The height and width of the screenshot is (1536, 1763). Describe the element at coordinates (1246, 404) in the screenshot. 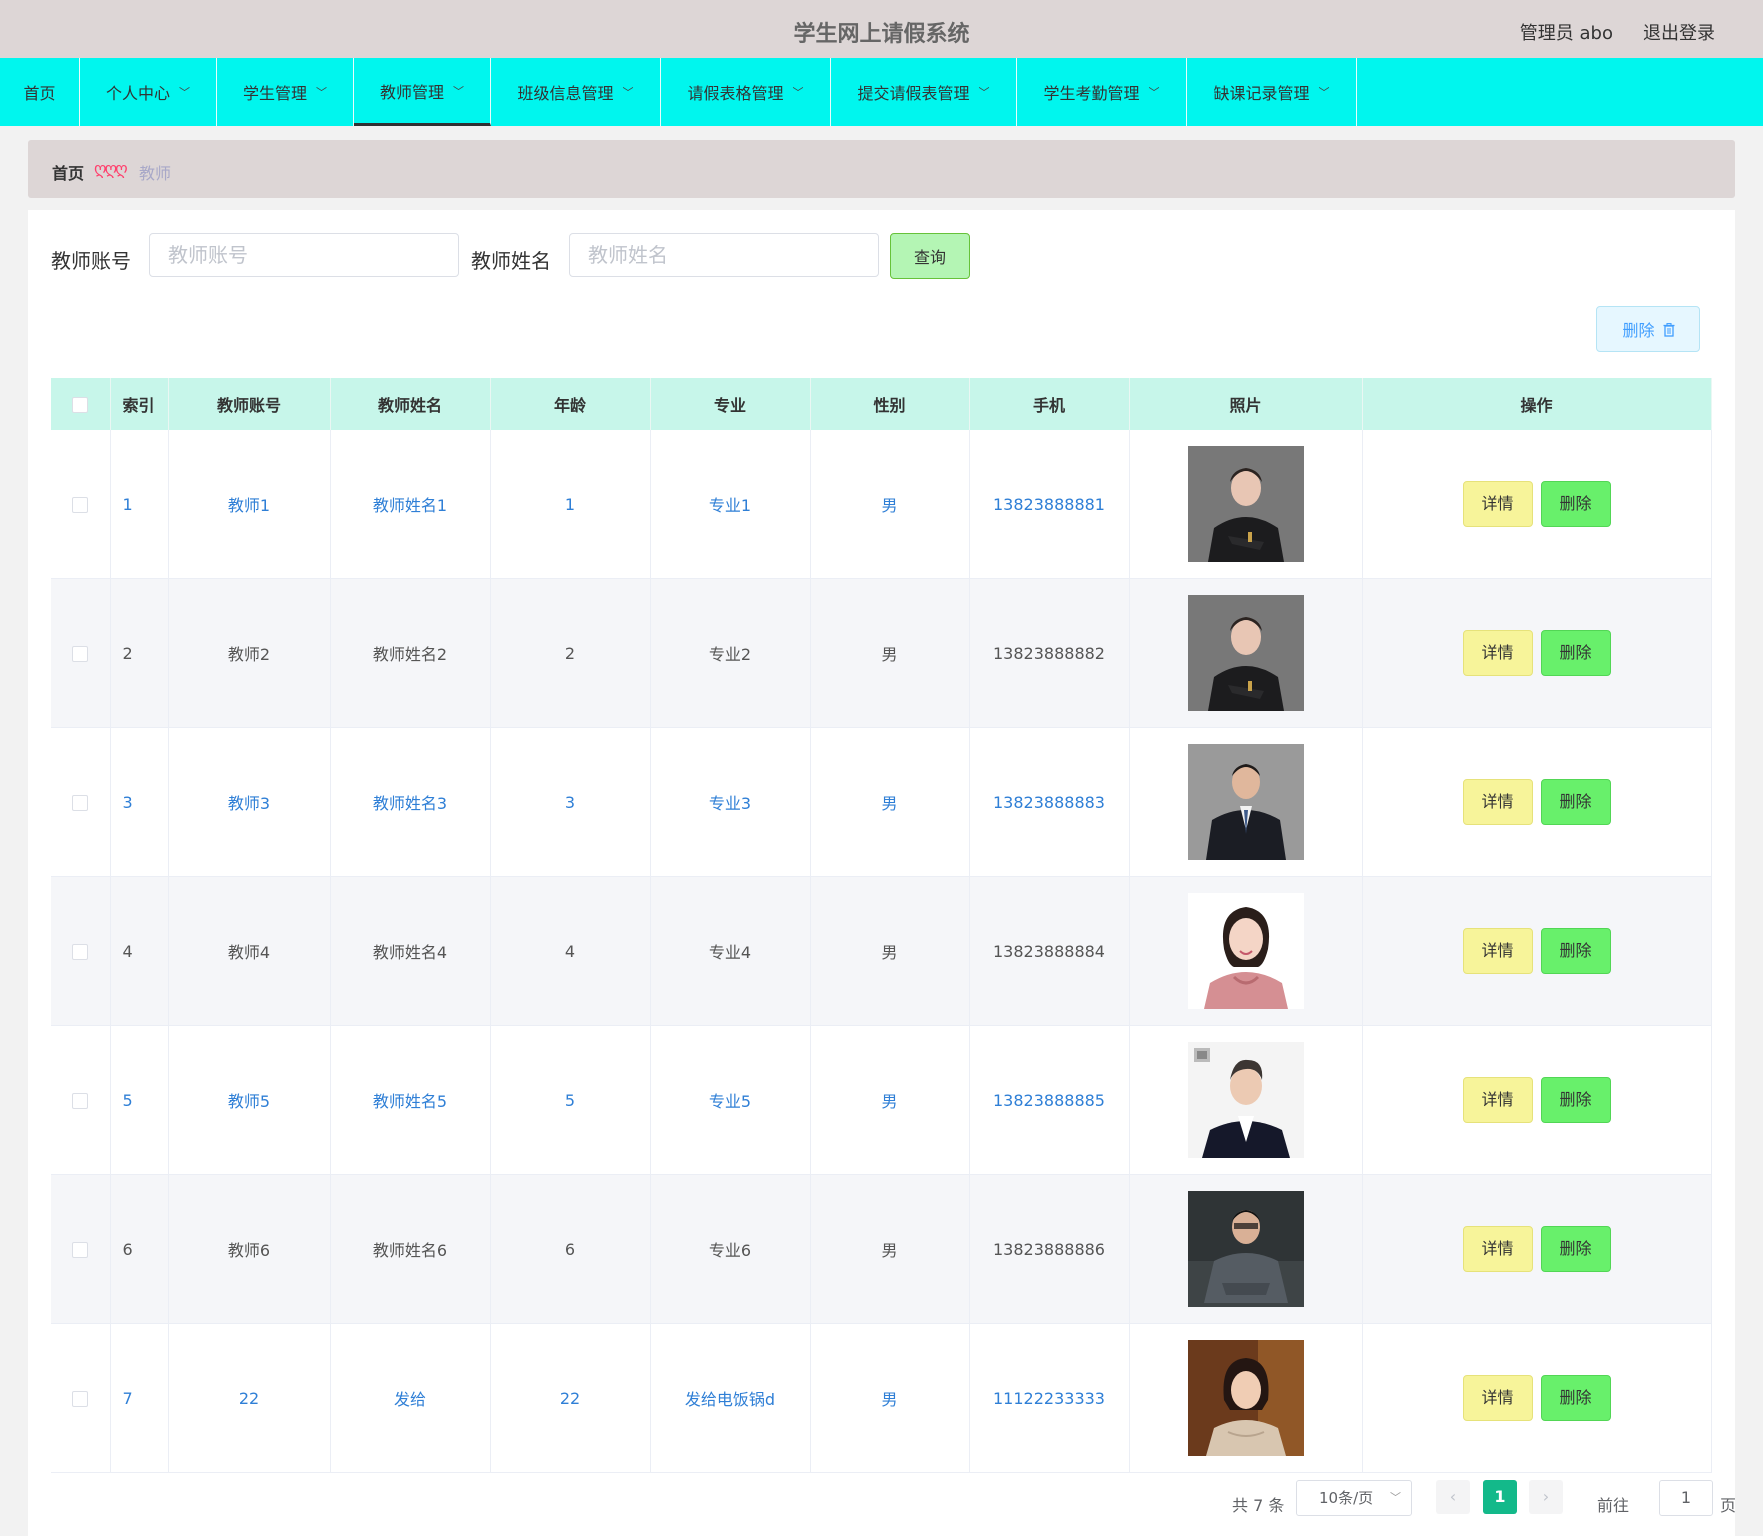

I see `column-header-photo: 照片` at that location.